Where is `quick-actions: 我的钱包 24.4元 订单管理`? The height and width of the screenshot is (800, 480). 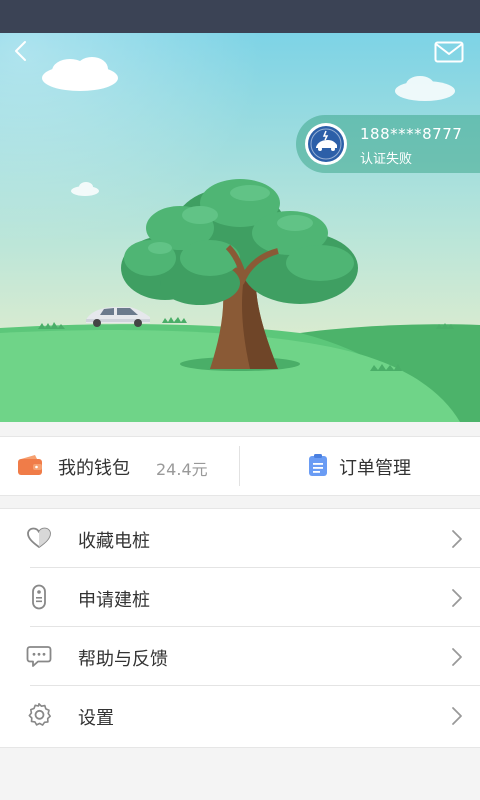
quick-actions: 我的钱包 24.4元 订单管理 is located at coordinates (240, 466).